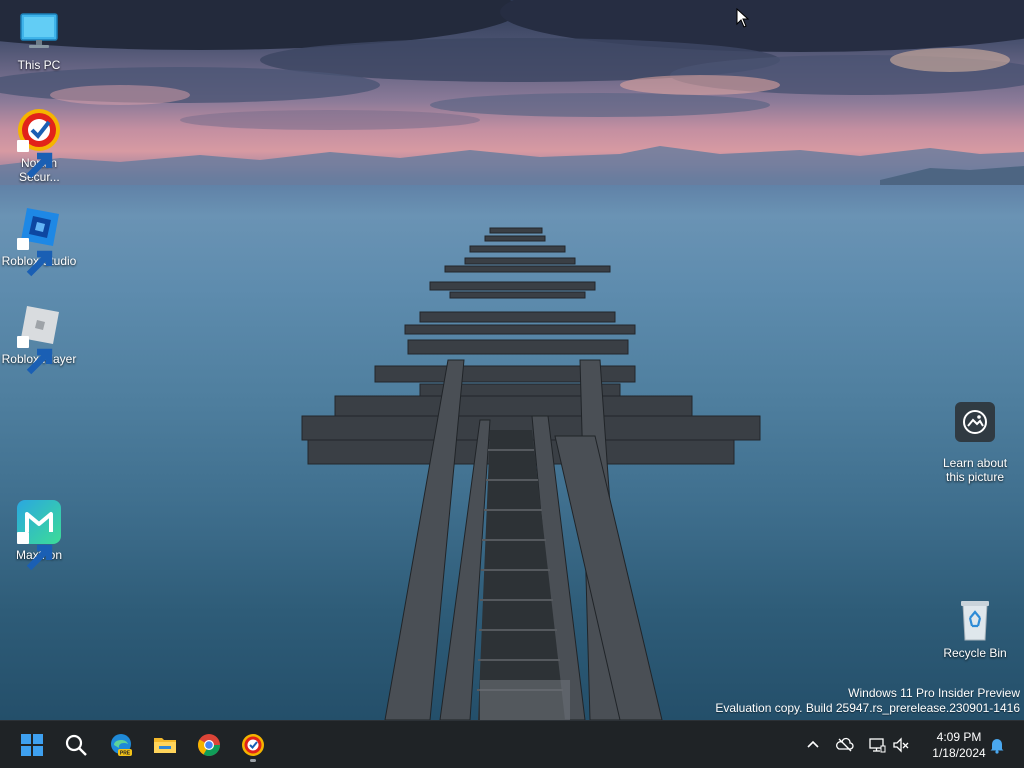  I want to click on bell-icon, so click(997, 746).